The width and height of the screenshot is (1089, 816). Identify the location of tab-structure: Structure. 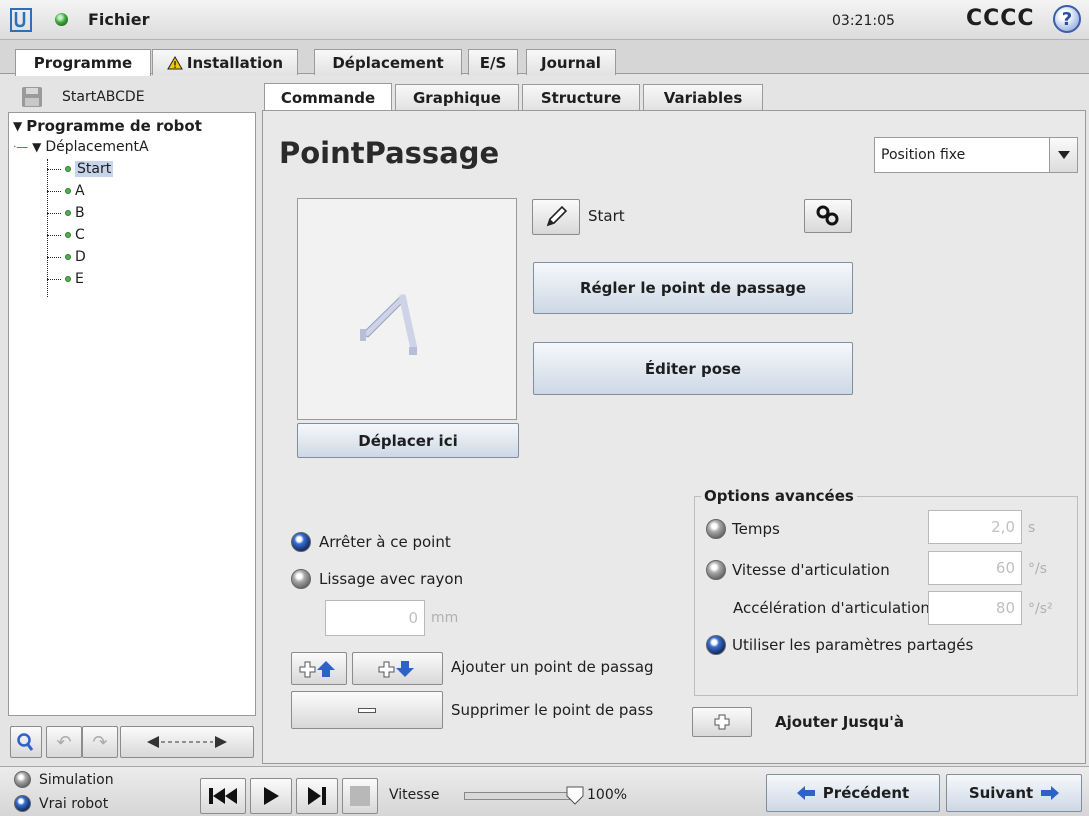
(581, 97).